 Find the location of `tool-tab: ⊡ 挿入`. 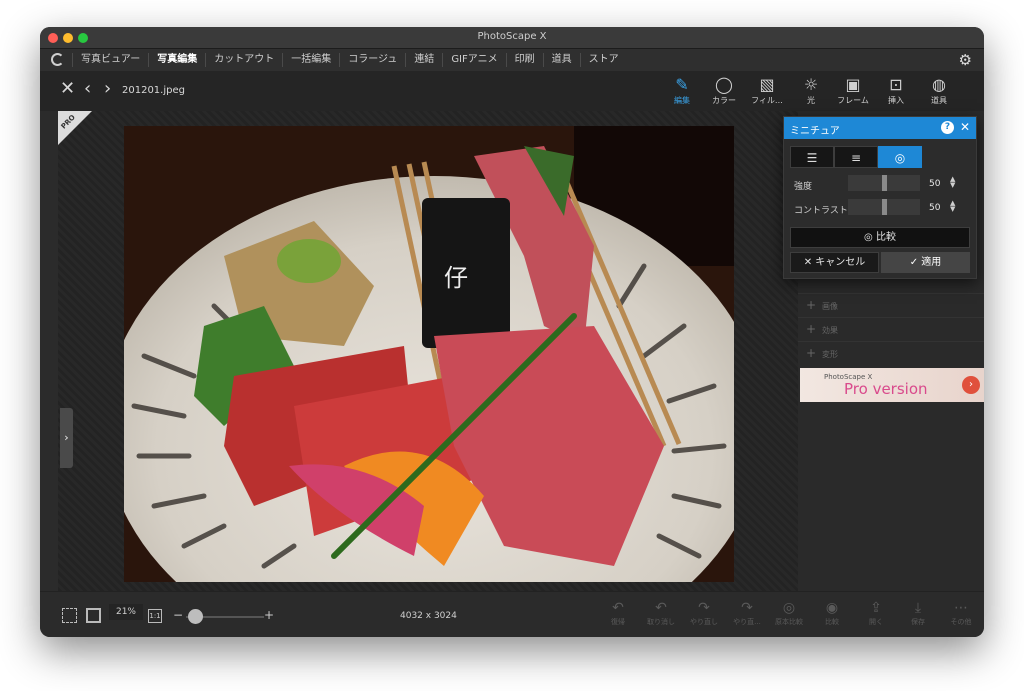

tool-tab: ⊡ 挿入 is located at coordinates (896, 90).